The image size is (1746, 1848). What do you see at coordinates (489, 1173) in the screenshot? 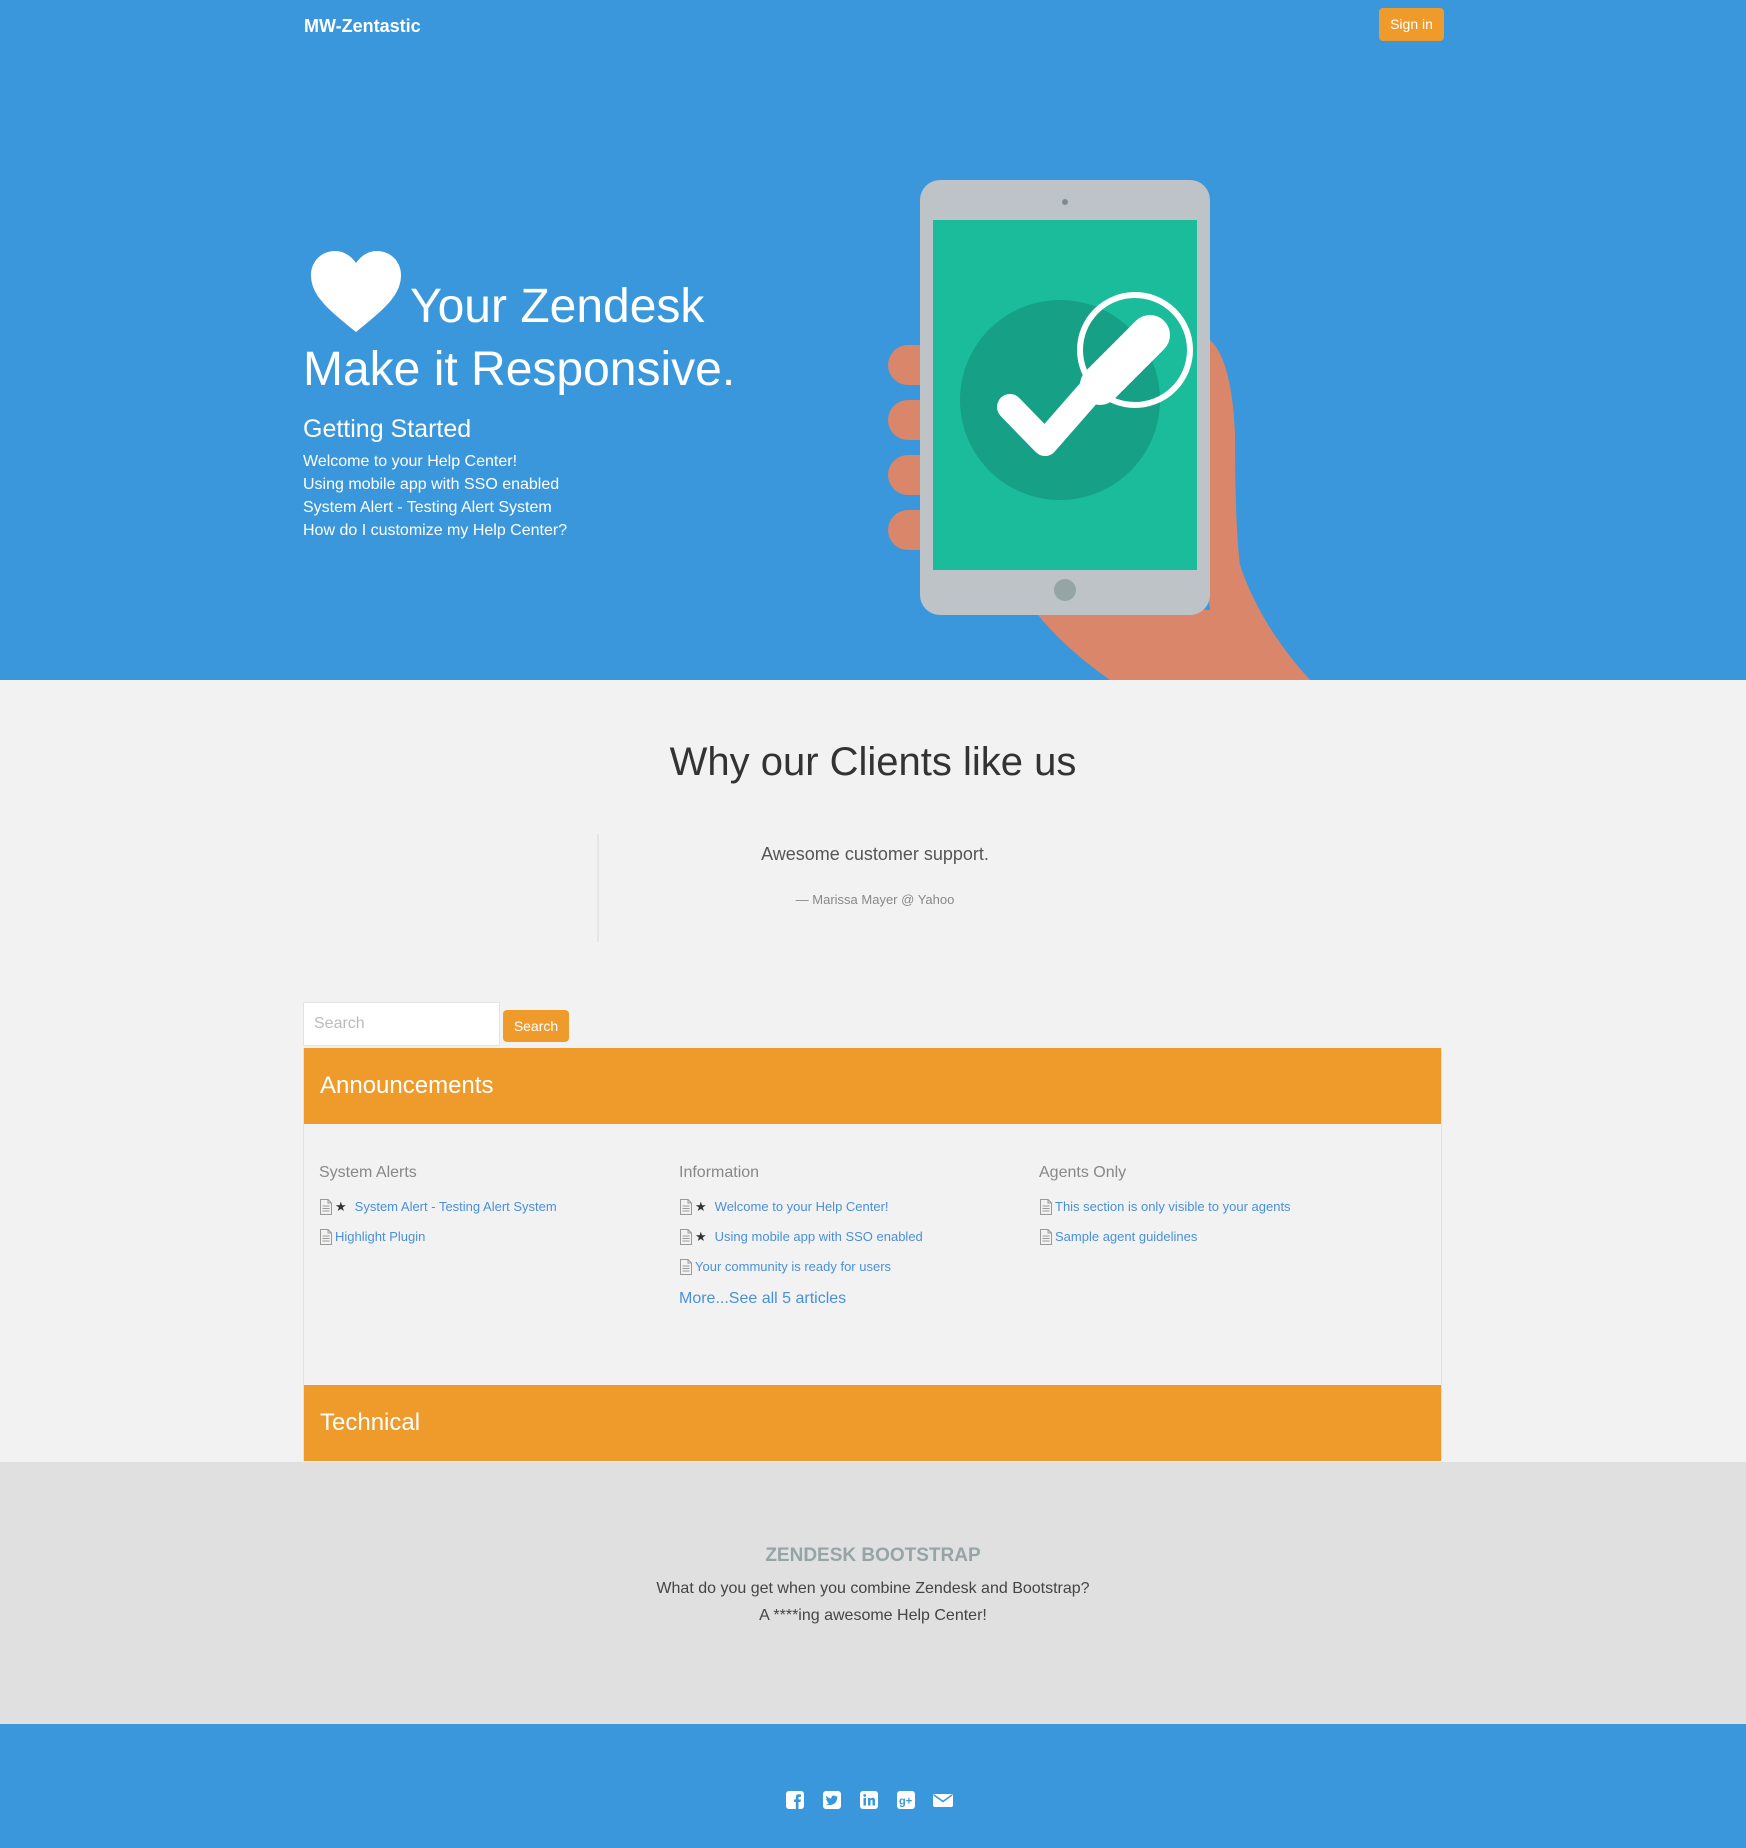
I see `section-title: System Alerts` at bounding box center [489, 1173].